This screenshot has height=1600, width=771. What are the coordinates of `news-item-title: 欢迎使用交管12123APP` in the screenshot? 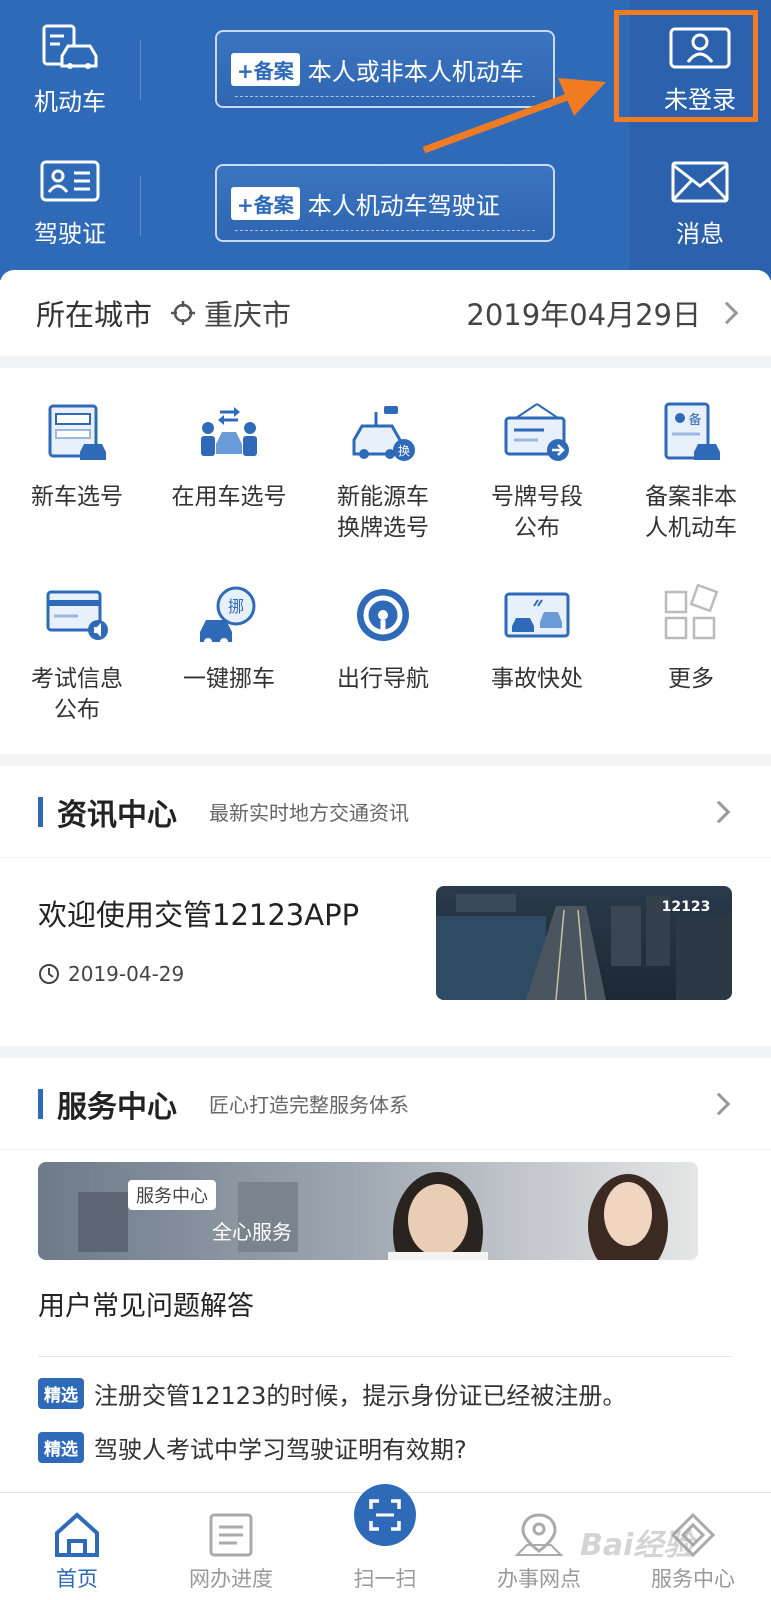 It's located at (198, 913).